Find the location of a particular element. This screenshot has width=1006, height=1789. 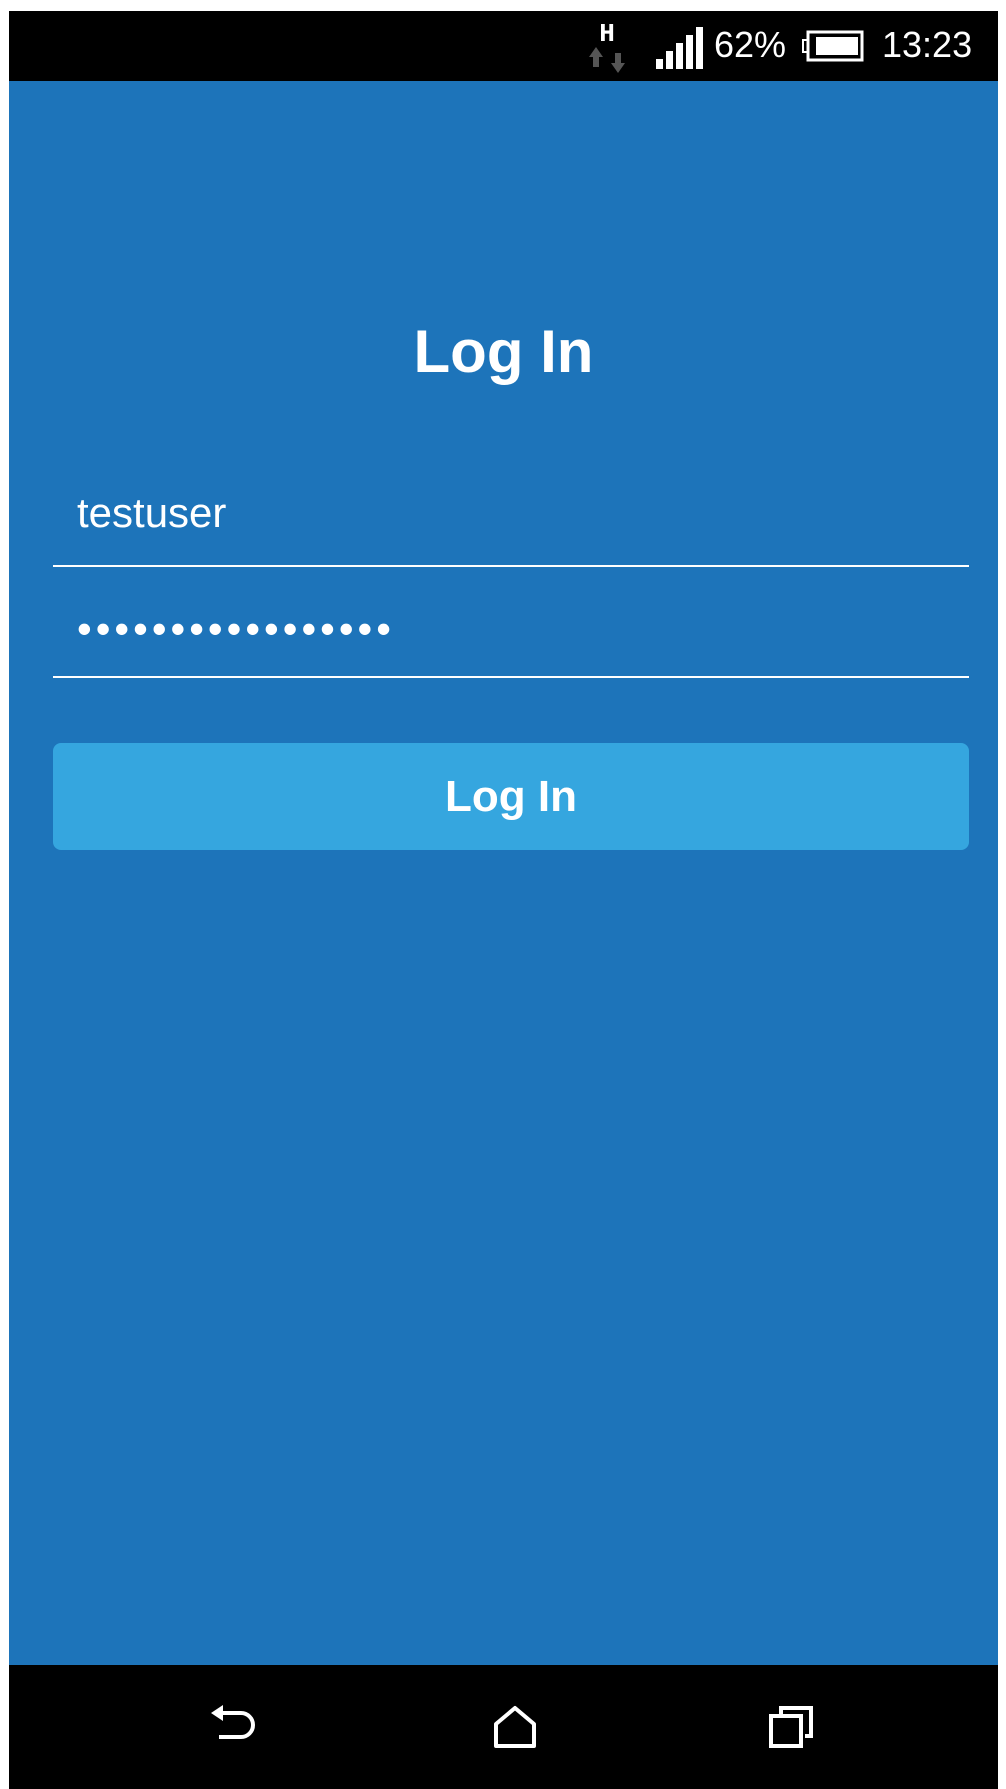

status-clock: 13:23 is located at coordinates (927, 44).